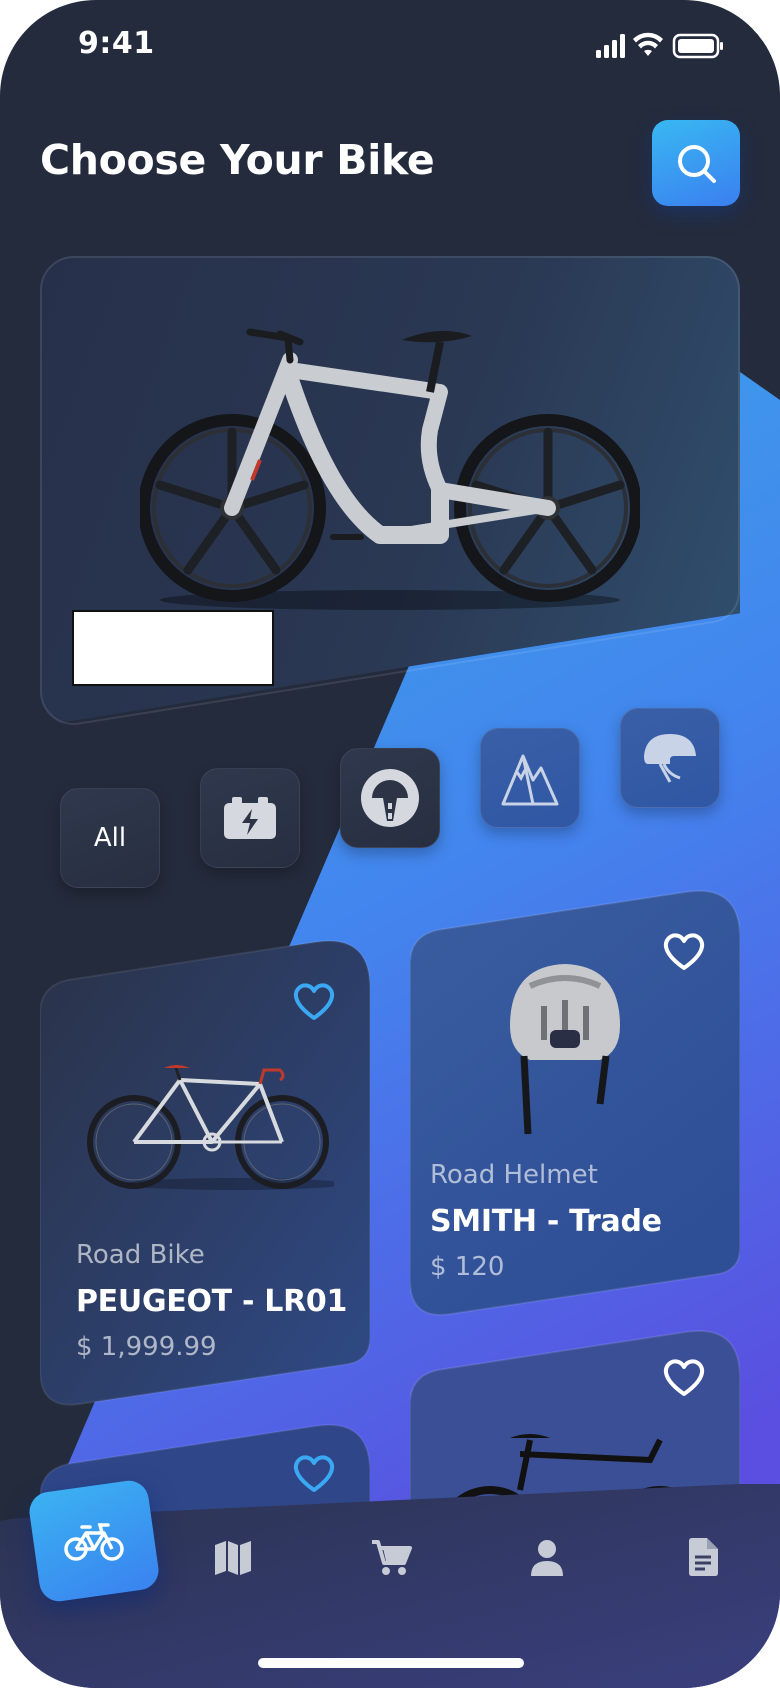  What do you see at coordinates (146, 1347) in the screenshot?
I see `product-price: $ 1,999.99` at bounding box center [146, 1347].